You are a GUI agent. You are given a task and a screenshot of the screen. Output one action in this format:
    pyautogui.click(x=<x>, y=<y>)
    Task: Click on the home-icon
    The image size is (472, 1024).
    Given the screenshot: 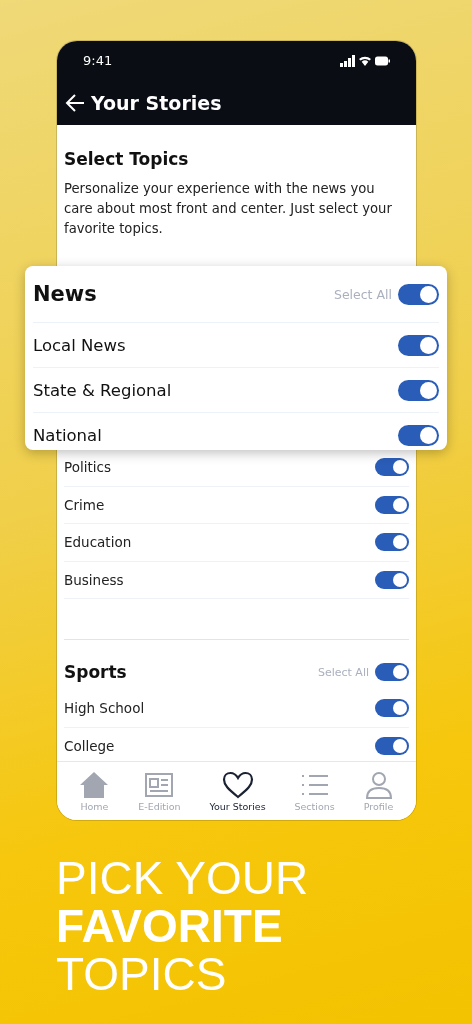 What is the action you would take?
    pyautogui.click(x=94, y=784)
    